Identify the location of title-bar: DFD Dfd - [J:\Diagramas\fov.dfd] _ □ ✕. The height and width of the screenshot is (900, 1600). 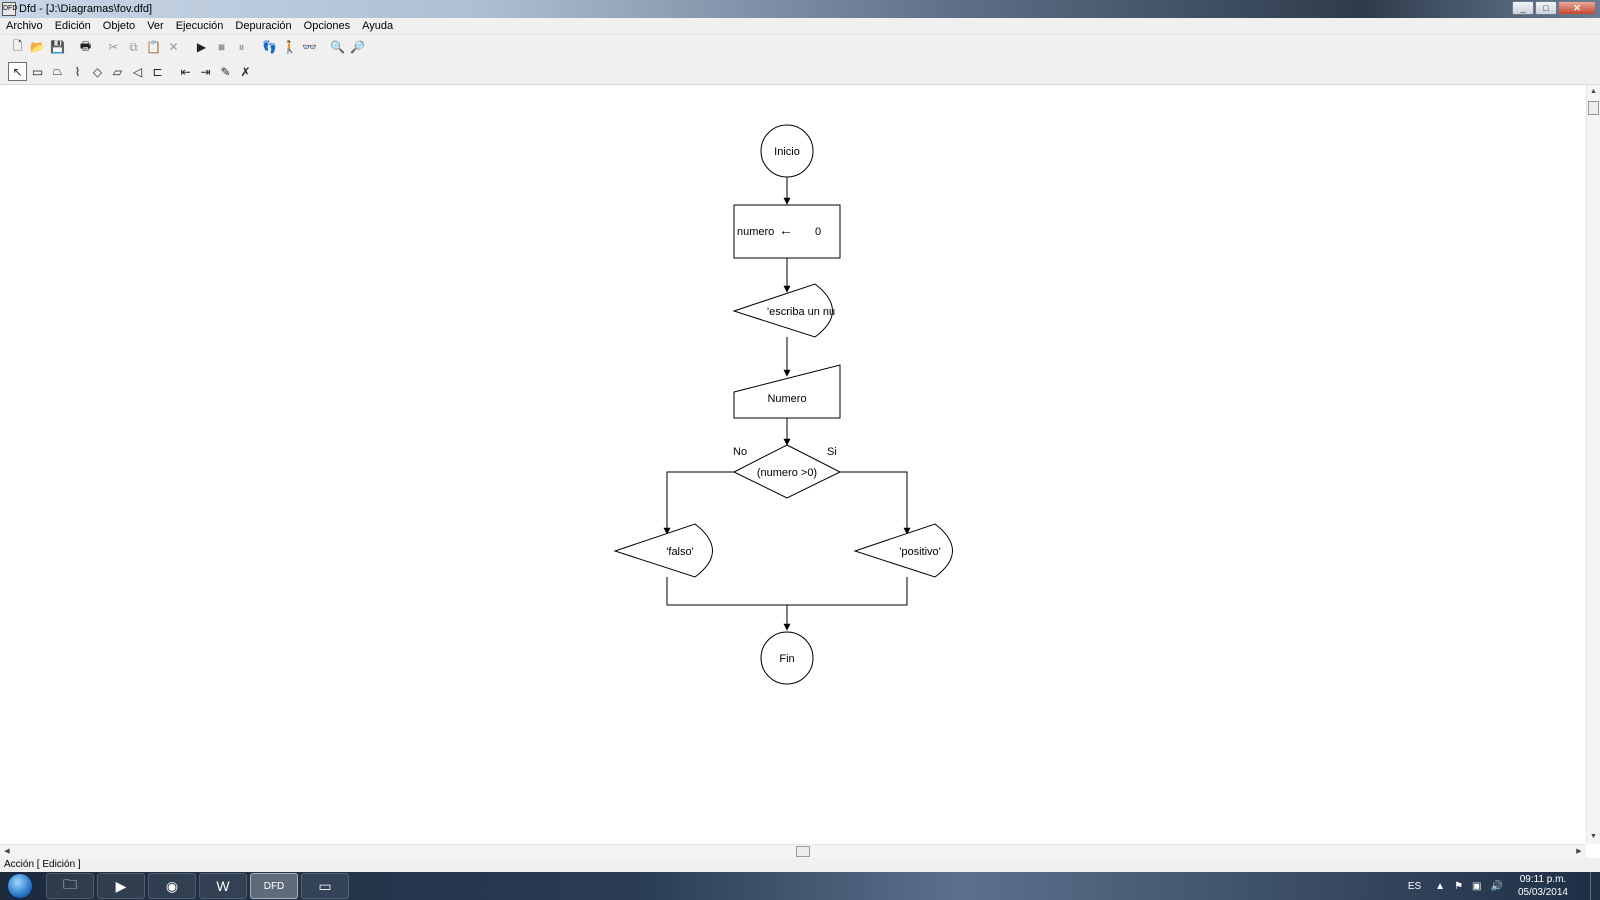
(800, 9).